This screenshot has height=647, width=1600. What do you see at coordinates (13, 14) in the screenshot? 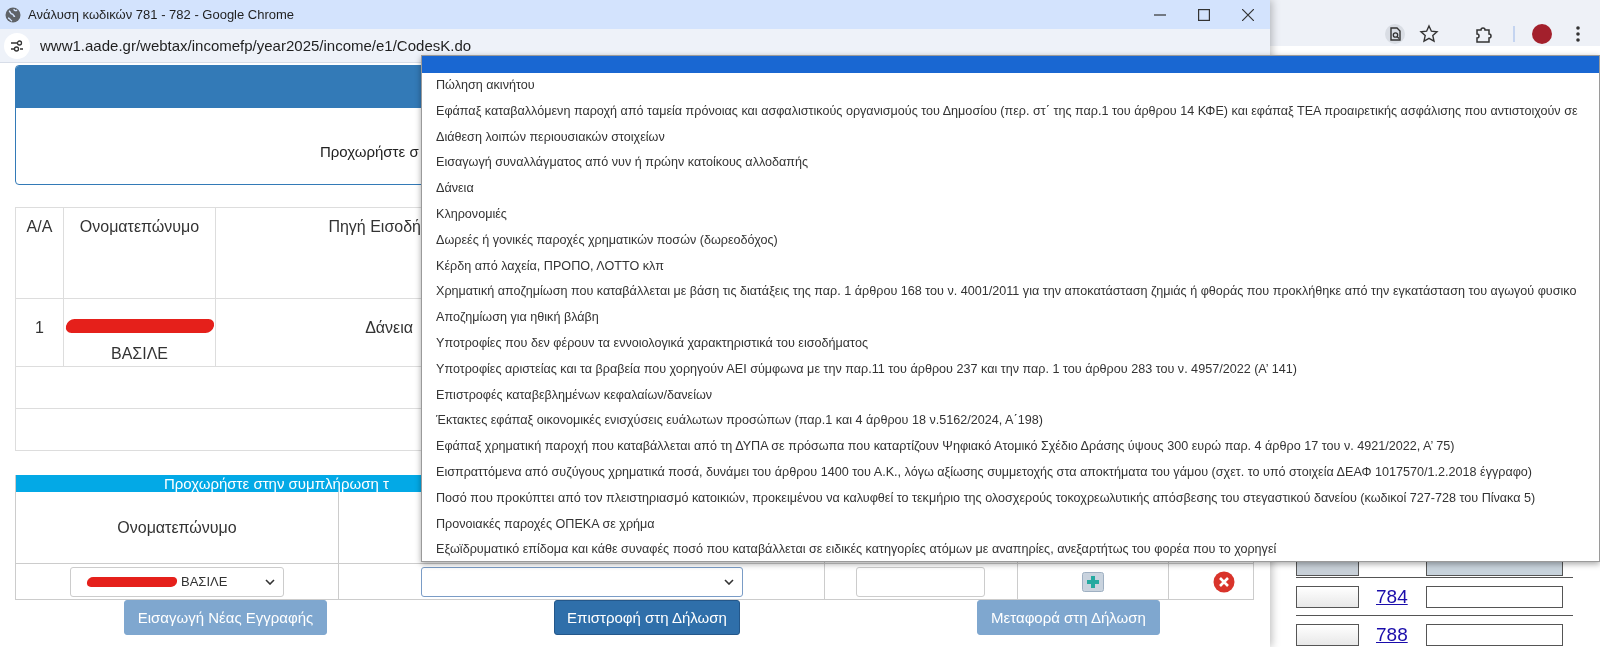
I see `globe-icon` at bounding box center [13, 14].